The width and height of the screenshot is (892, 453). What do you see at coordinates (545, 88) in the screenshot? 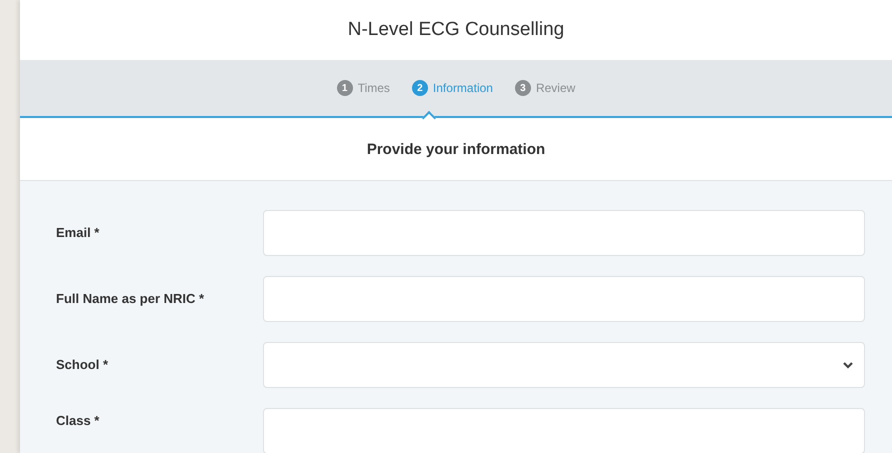
I see `step-tab: 3 Review` at bounding box center [545, 88].